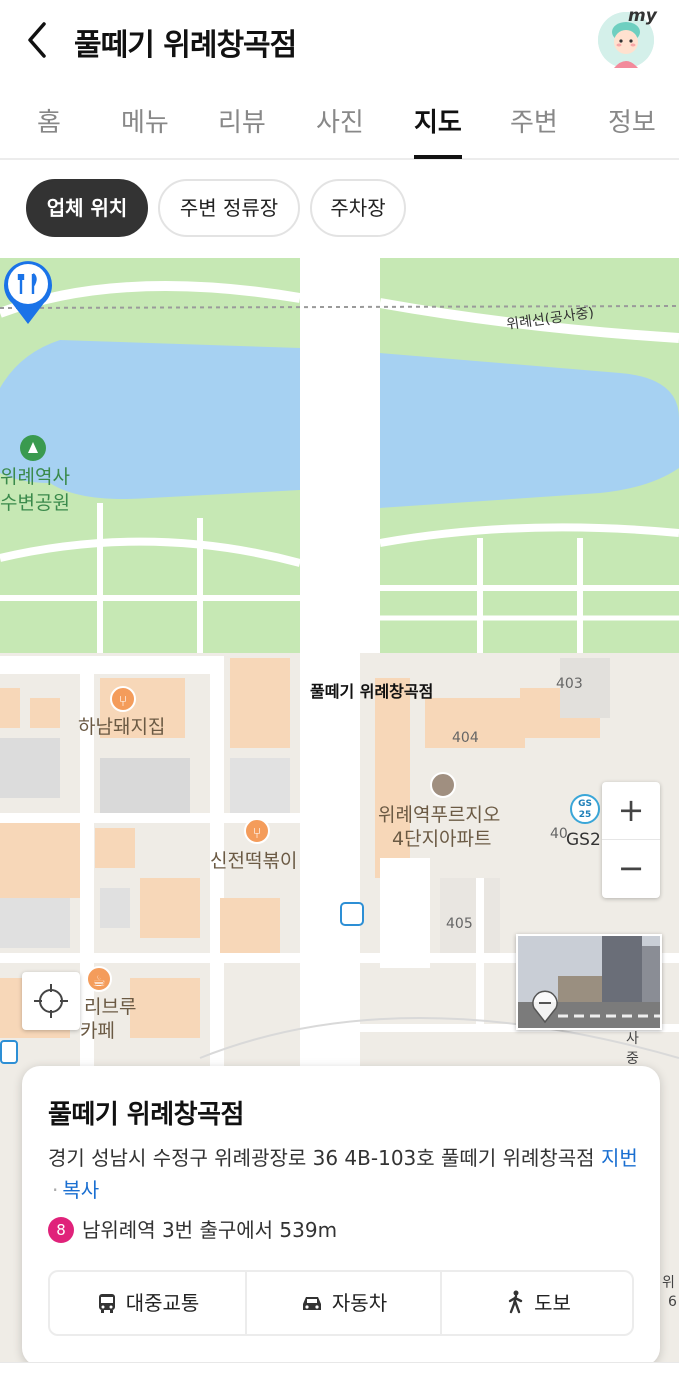  Describe the element at coordinates (515, 1302) in the screenshot. I see `walk-icon` at that location.